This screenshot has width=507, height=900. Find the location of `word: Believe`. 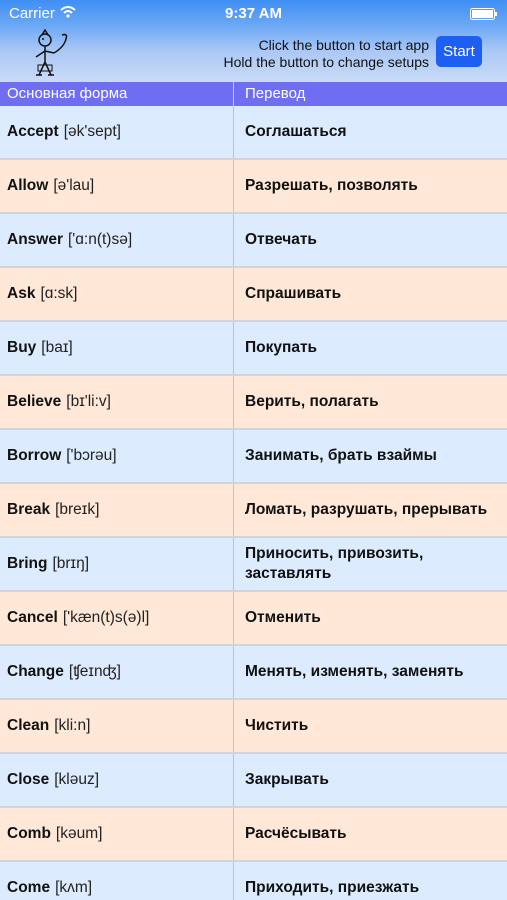

word: Believe is located at coordinates (34, 401).